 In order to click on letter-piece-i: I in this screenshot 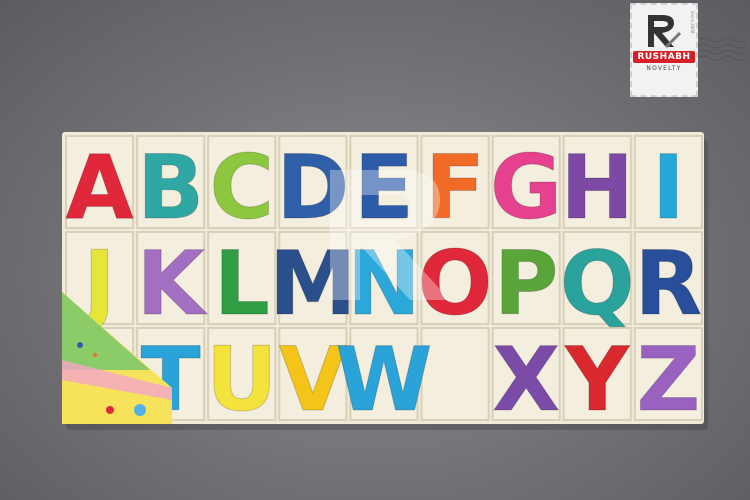, I will do `click(668, 187)`.